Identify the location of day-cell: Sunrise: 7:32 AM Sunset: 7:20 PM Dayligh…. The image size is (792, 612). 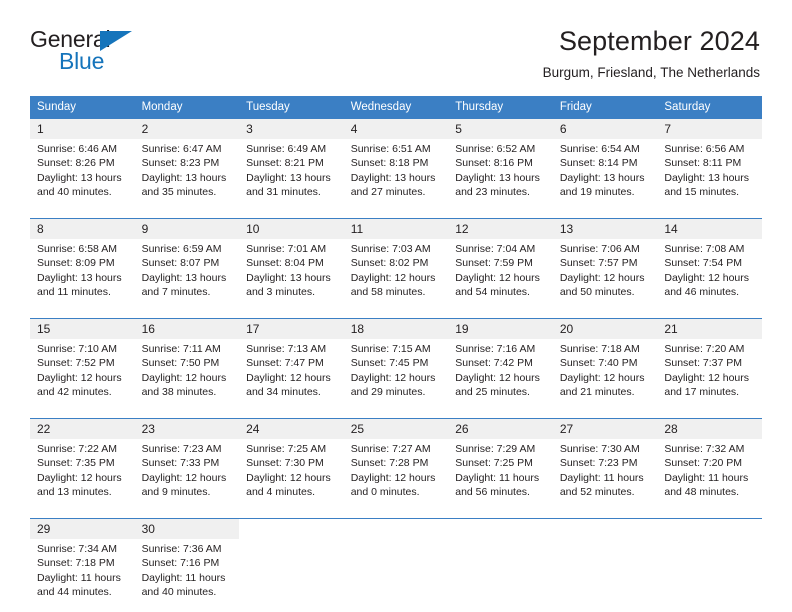
(709, 474).